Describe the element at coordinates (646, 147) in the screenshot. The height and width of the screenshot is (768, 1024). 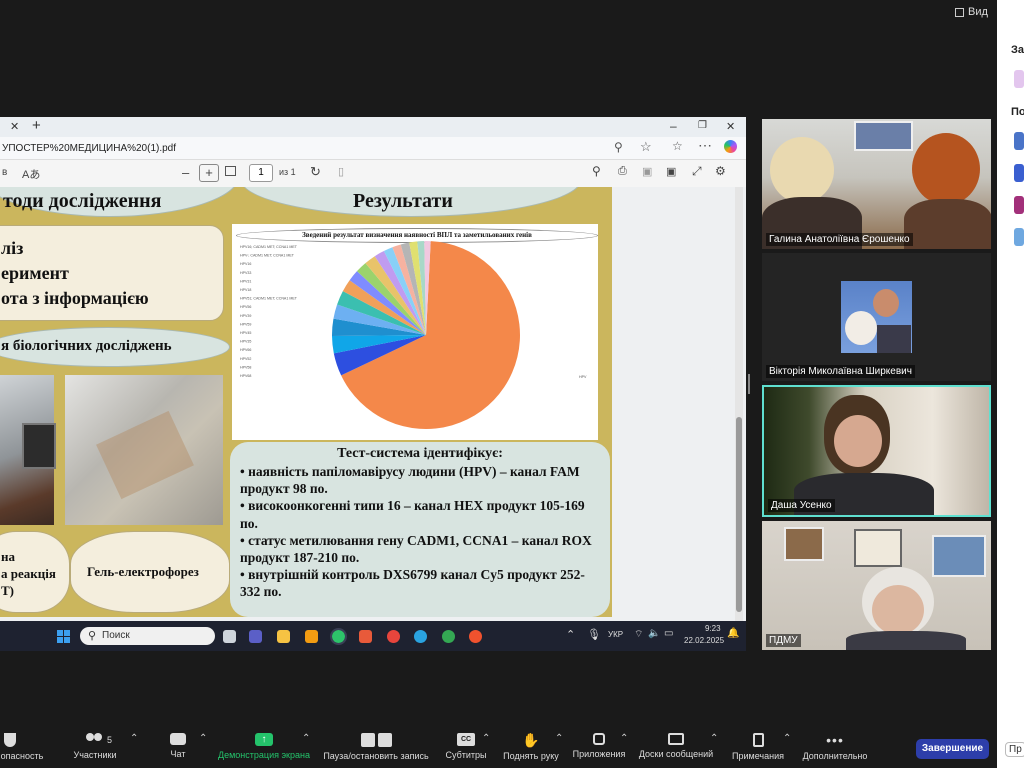
I see `favorite-icon: ☆` at that location.